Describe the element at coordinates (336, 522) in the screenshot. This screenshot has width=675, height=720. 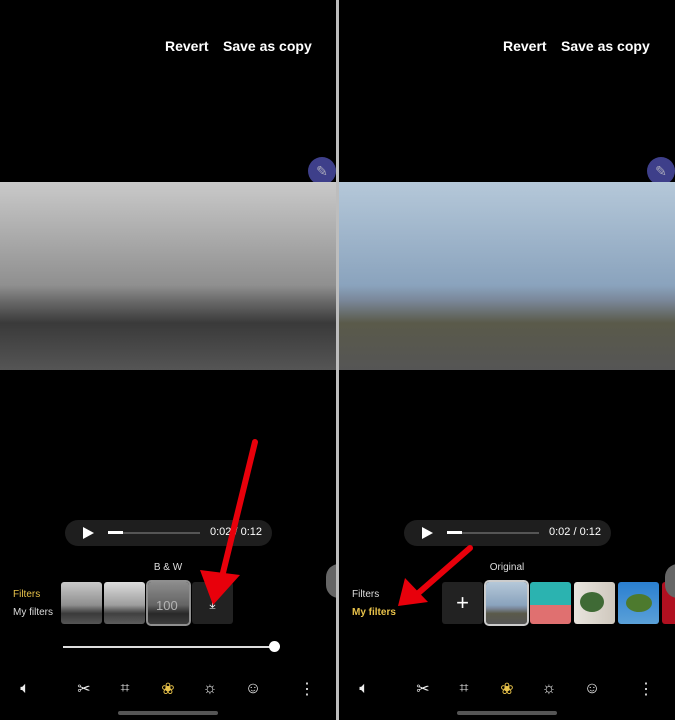
I see `annotation-arrows` at that location.